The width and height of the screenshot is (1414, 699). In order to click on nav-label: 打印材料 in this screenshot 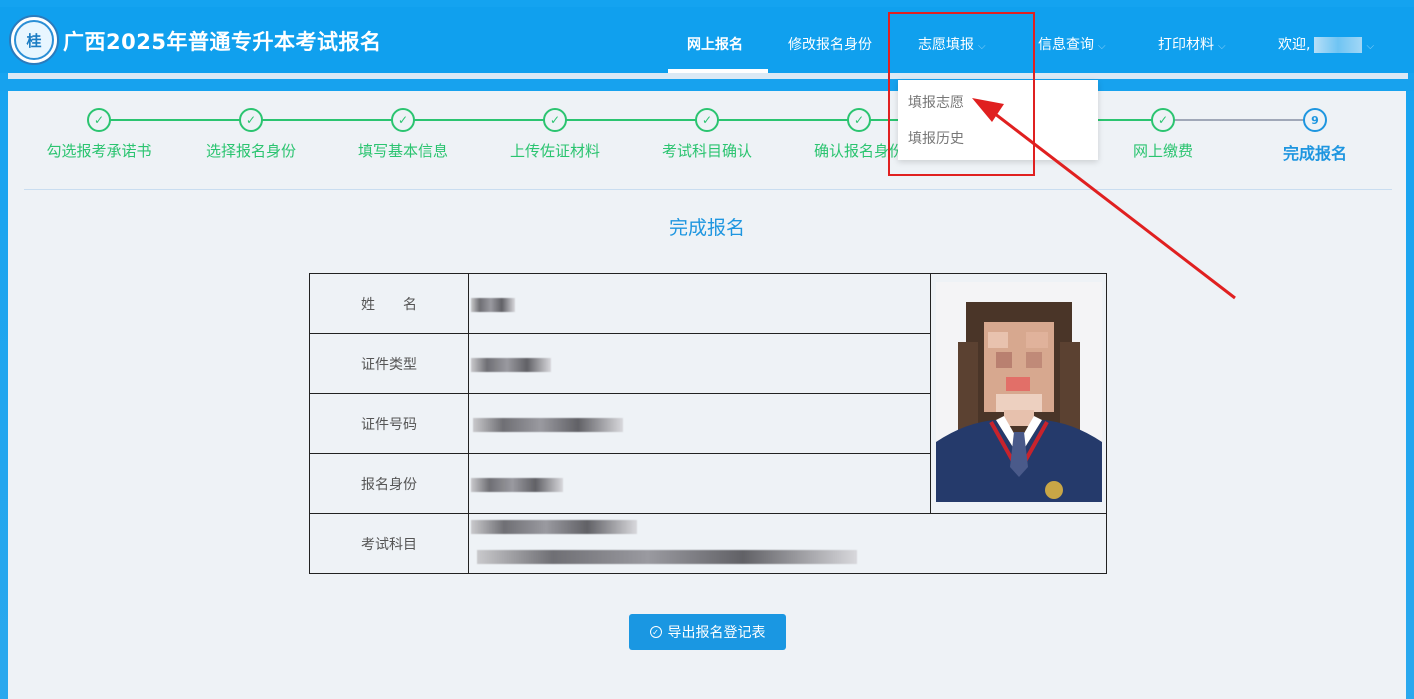, I will do `click(1186, 45)`.